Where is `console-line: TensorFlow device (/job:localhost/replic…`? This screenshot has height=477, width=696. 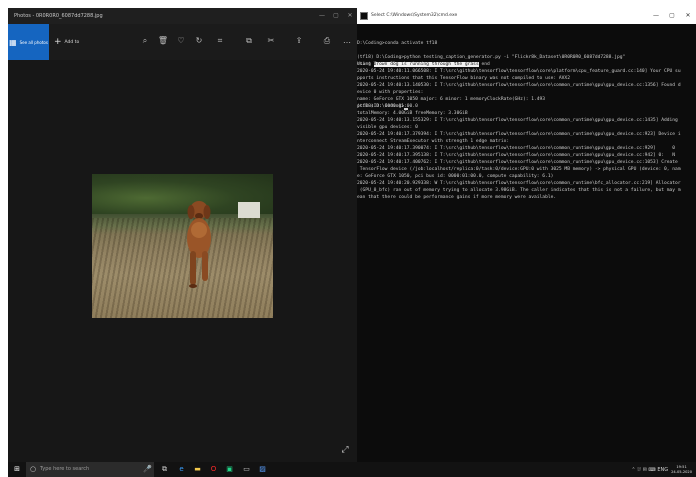 console-line: TensorFlow device (/job:localhost/replic… is located at coordinates (519, 169).